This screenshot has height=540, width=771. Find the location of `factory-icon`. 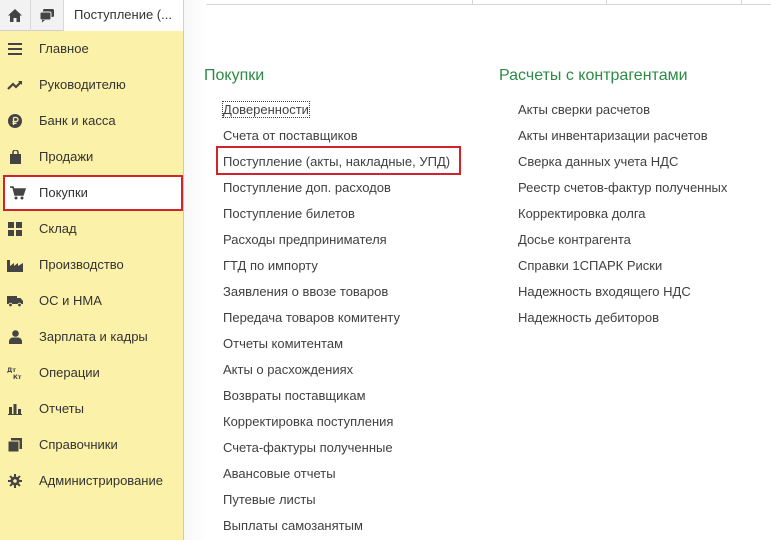

factory-icon is located at coordinates (15, 265).